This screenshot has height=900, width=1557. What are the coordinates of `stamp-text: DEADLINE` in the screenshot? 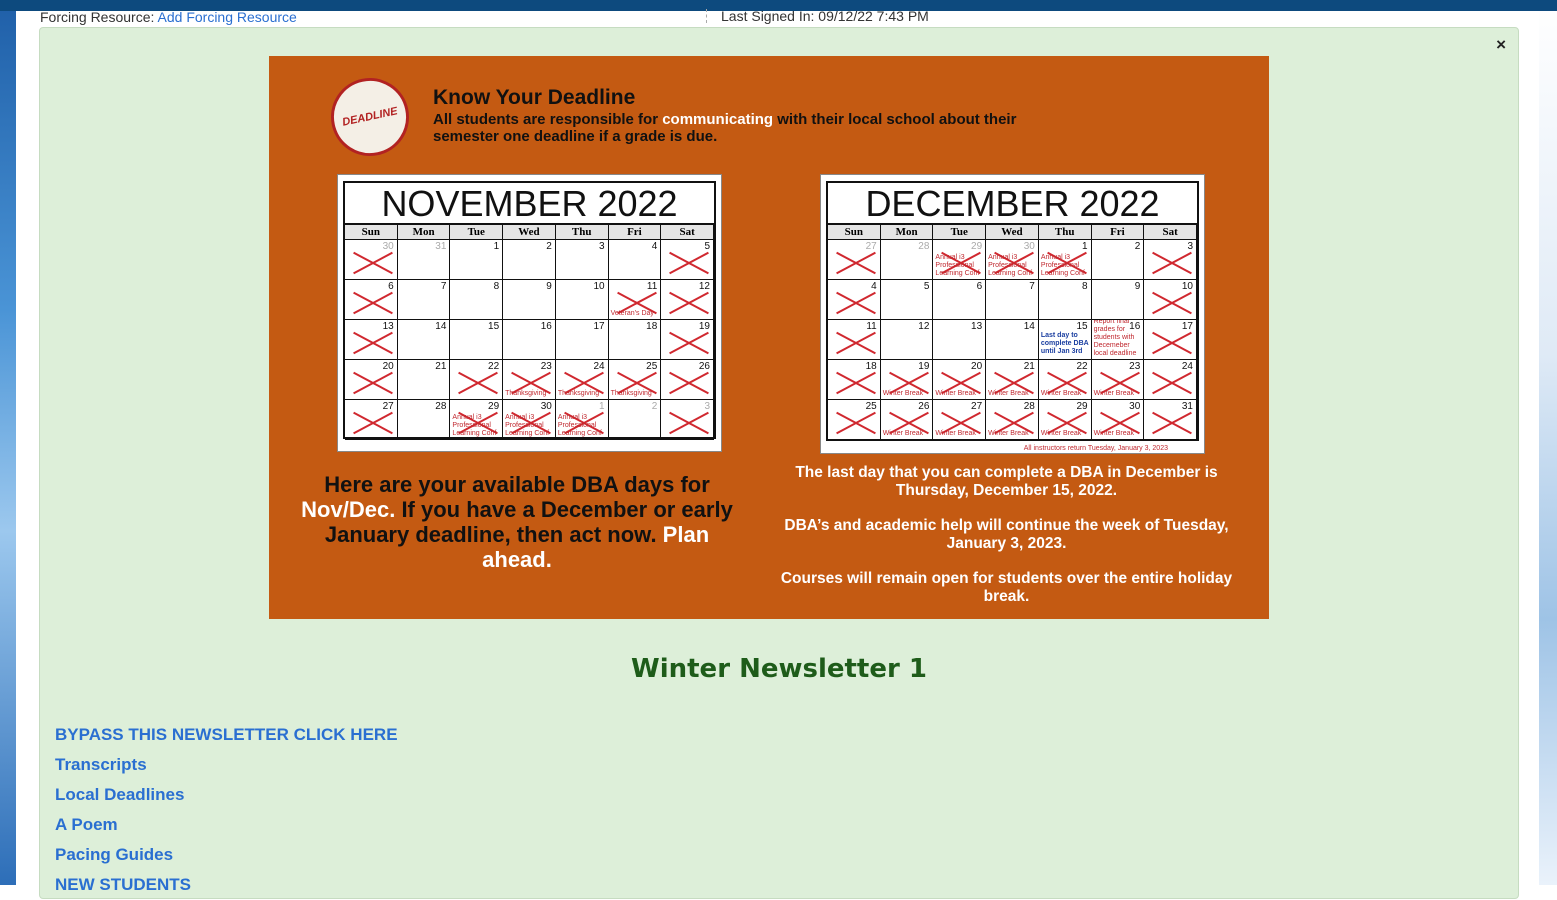 It's located at (370, 117).